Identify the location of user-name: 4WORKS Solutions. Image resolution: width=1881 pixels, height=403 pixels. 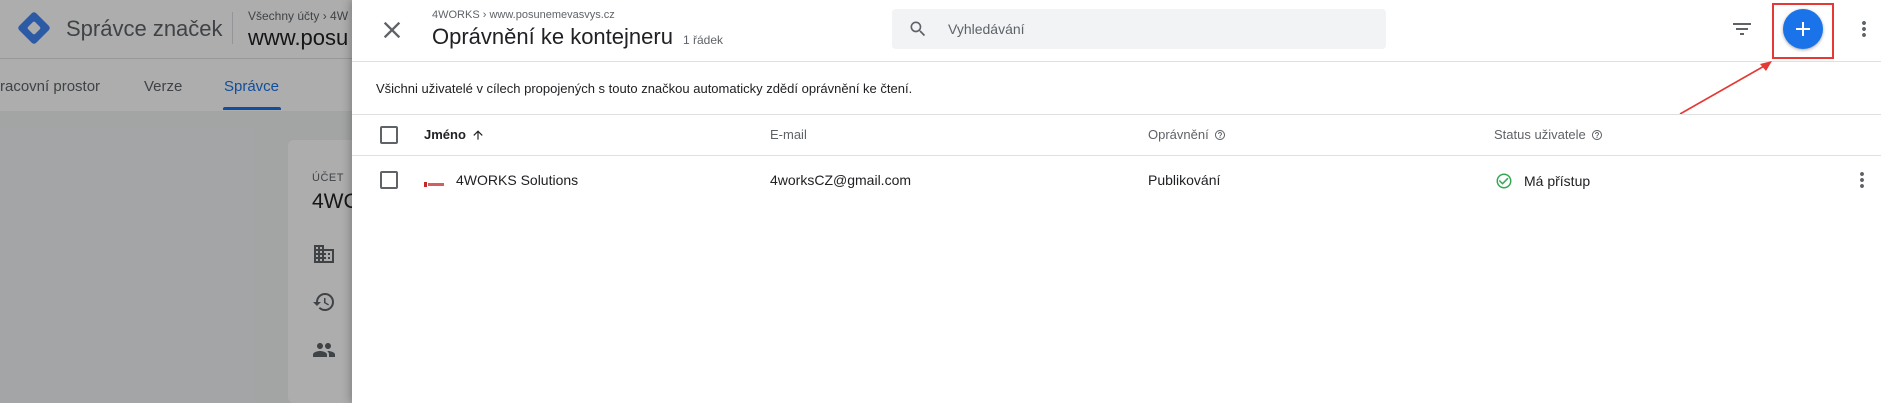
(517, 180).